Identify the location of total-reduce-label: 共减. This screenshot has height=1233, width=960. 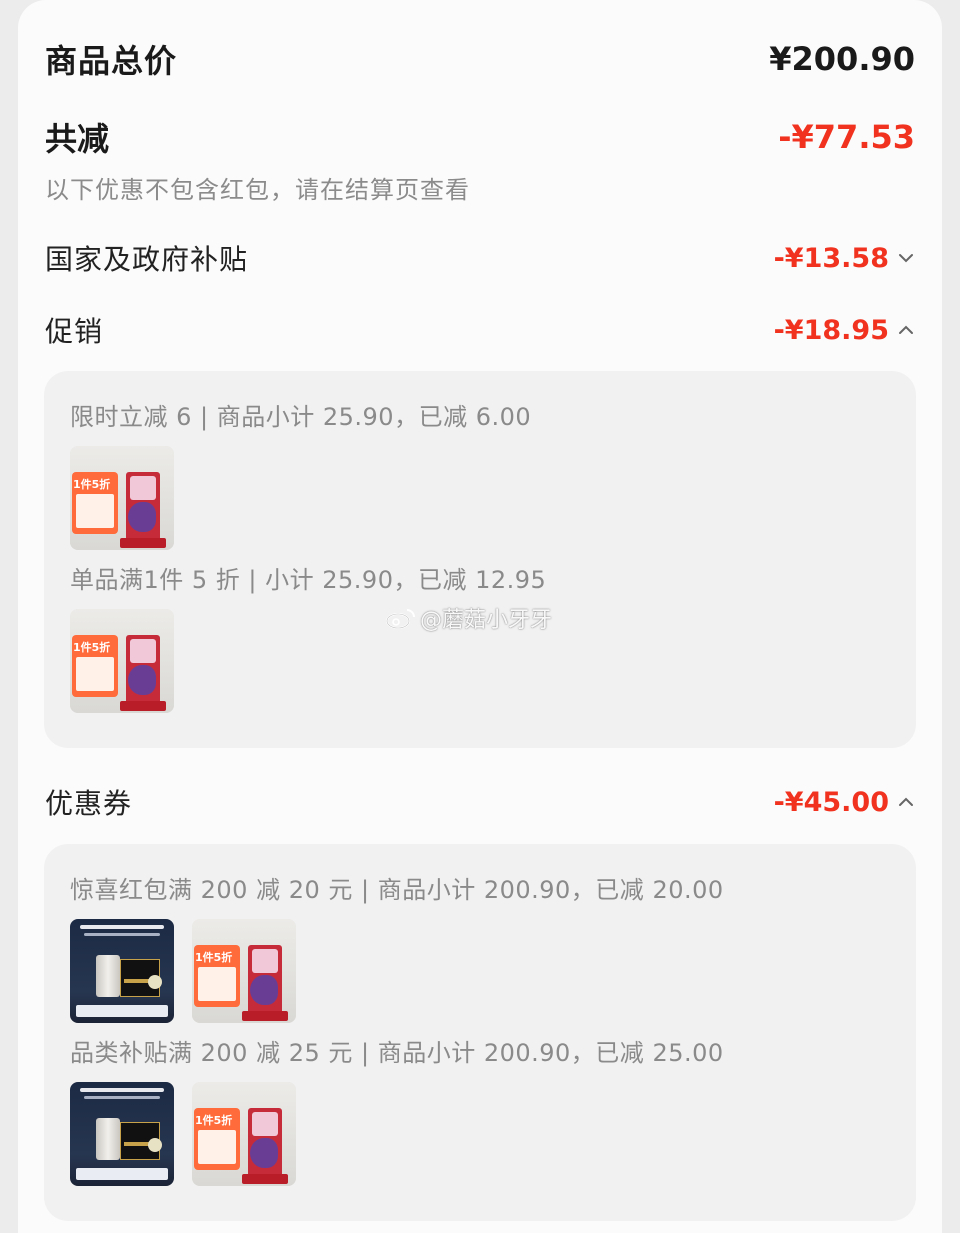
(77, 139).